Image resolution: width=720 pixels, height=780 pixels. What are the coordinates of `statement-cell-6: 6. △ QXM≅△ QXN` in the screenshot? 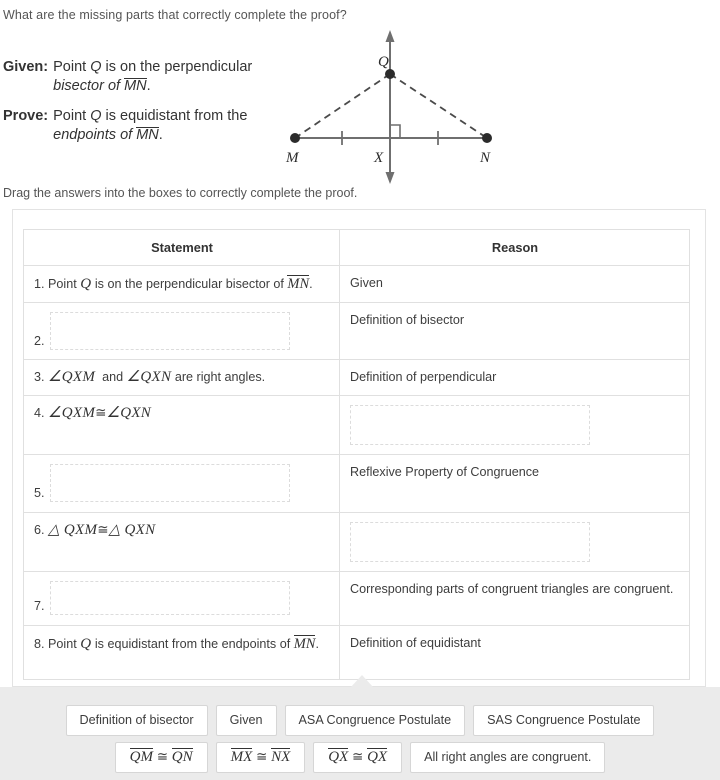 It's located at (181, 542).